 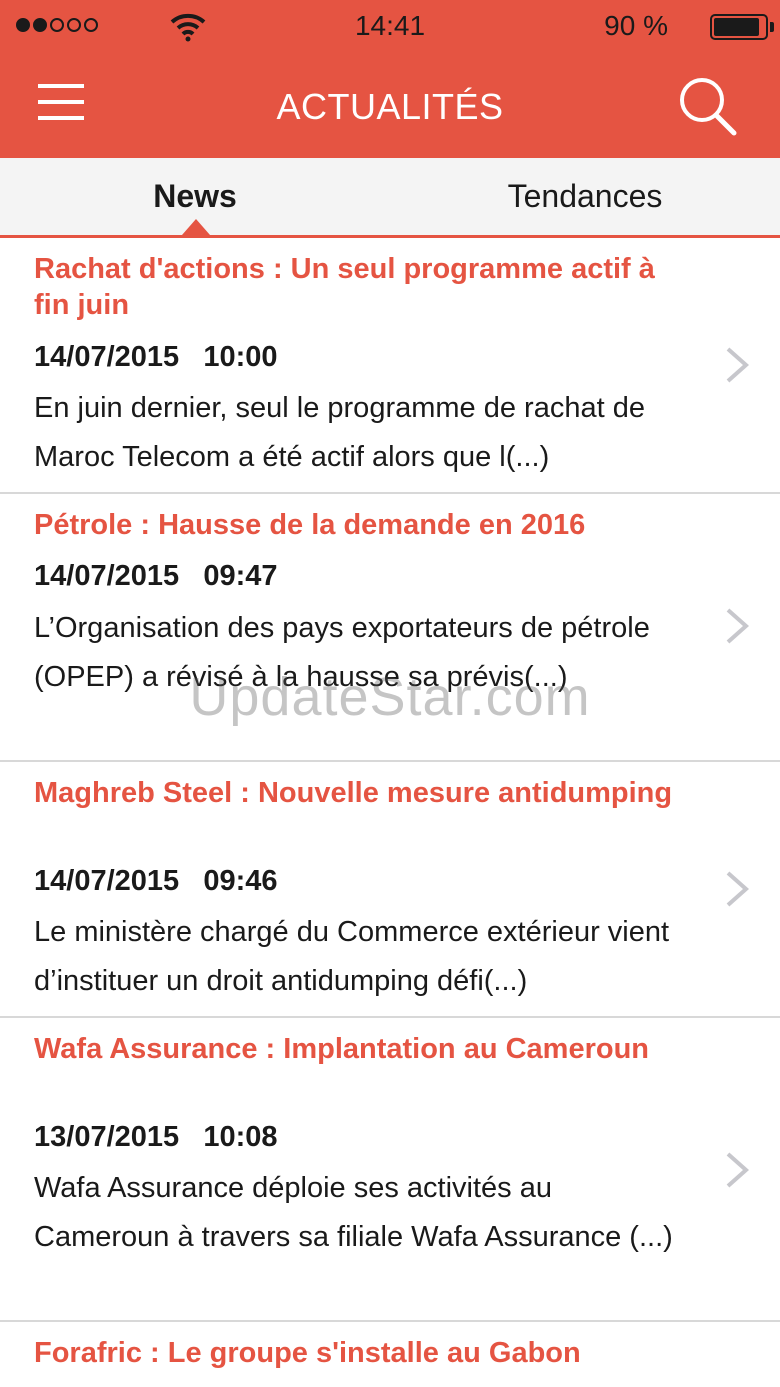 I want to click on battery-percent: 90 %, so click(x=636, y=25).